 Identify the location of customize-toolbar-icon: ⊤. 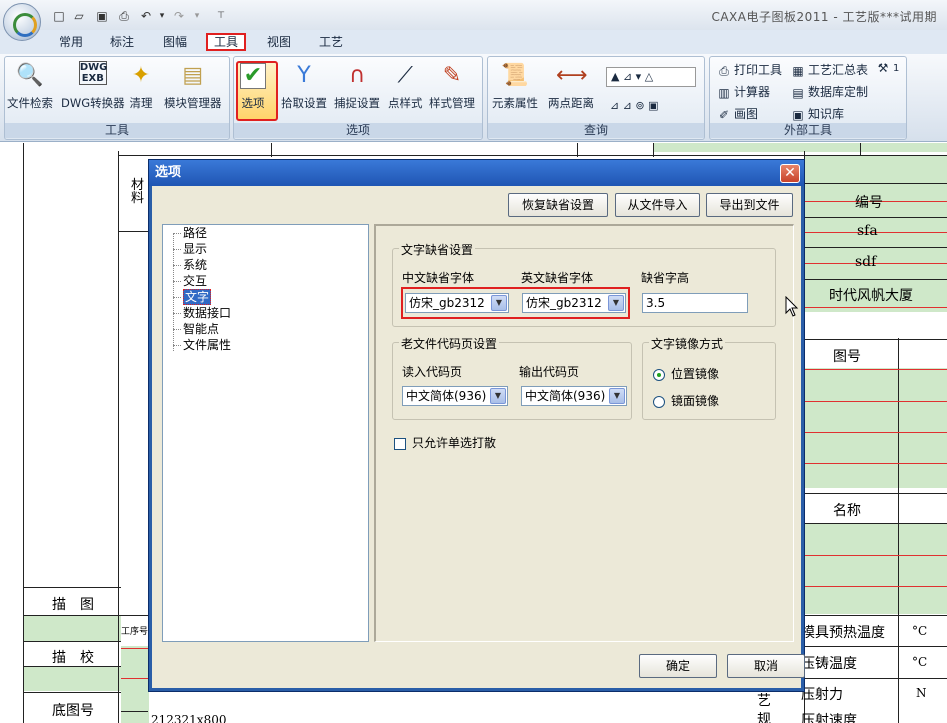
(221, 16).